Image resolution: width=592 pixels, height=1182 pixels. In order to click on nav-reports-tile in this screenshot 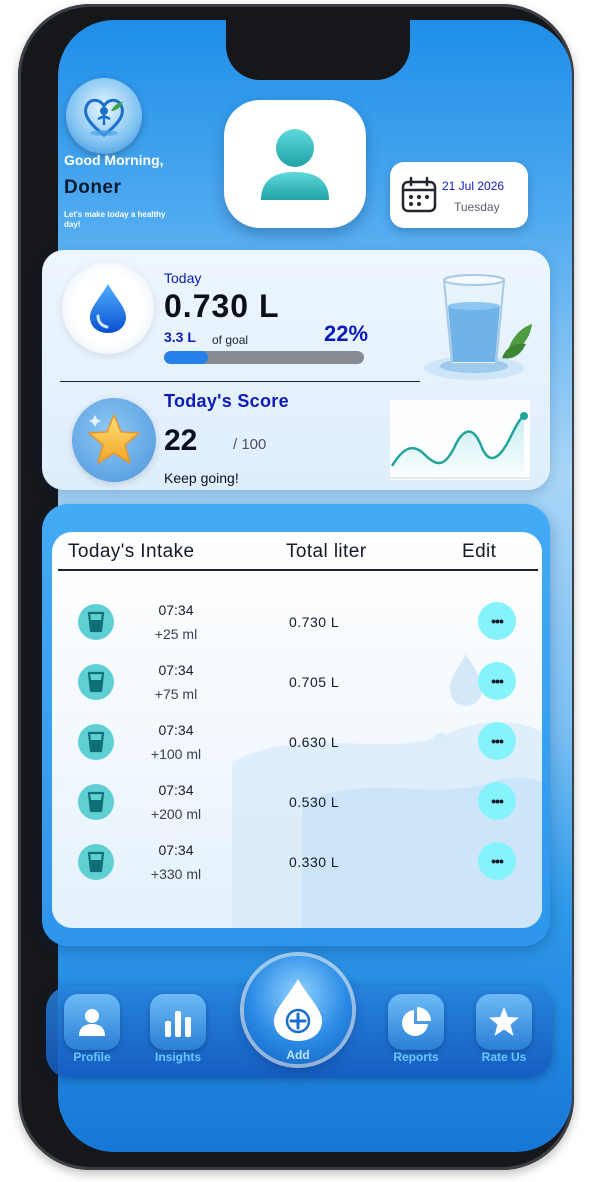, I will do `click(416, 1022)`.